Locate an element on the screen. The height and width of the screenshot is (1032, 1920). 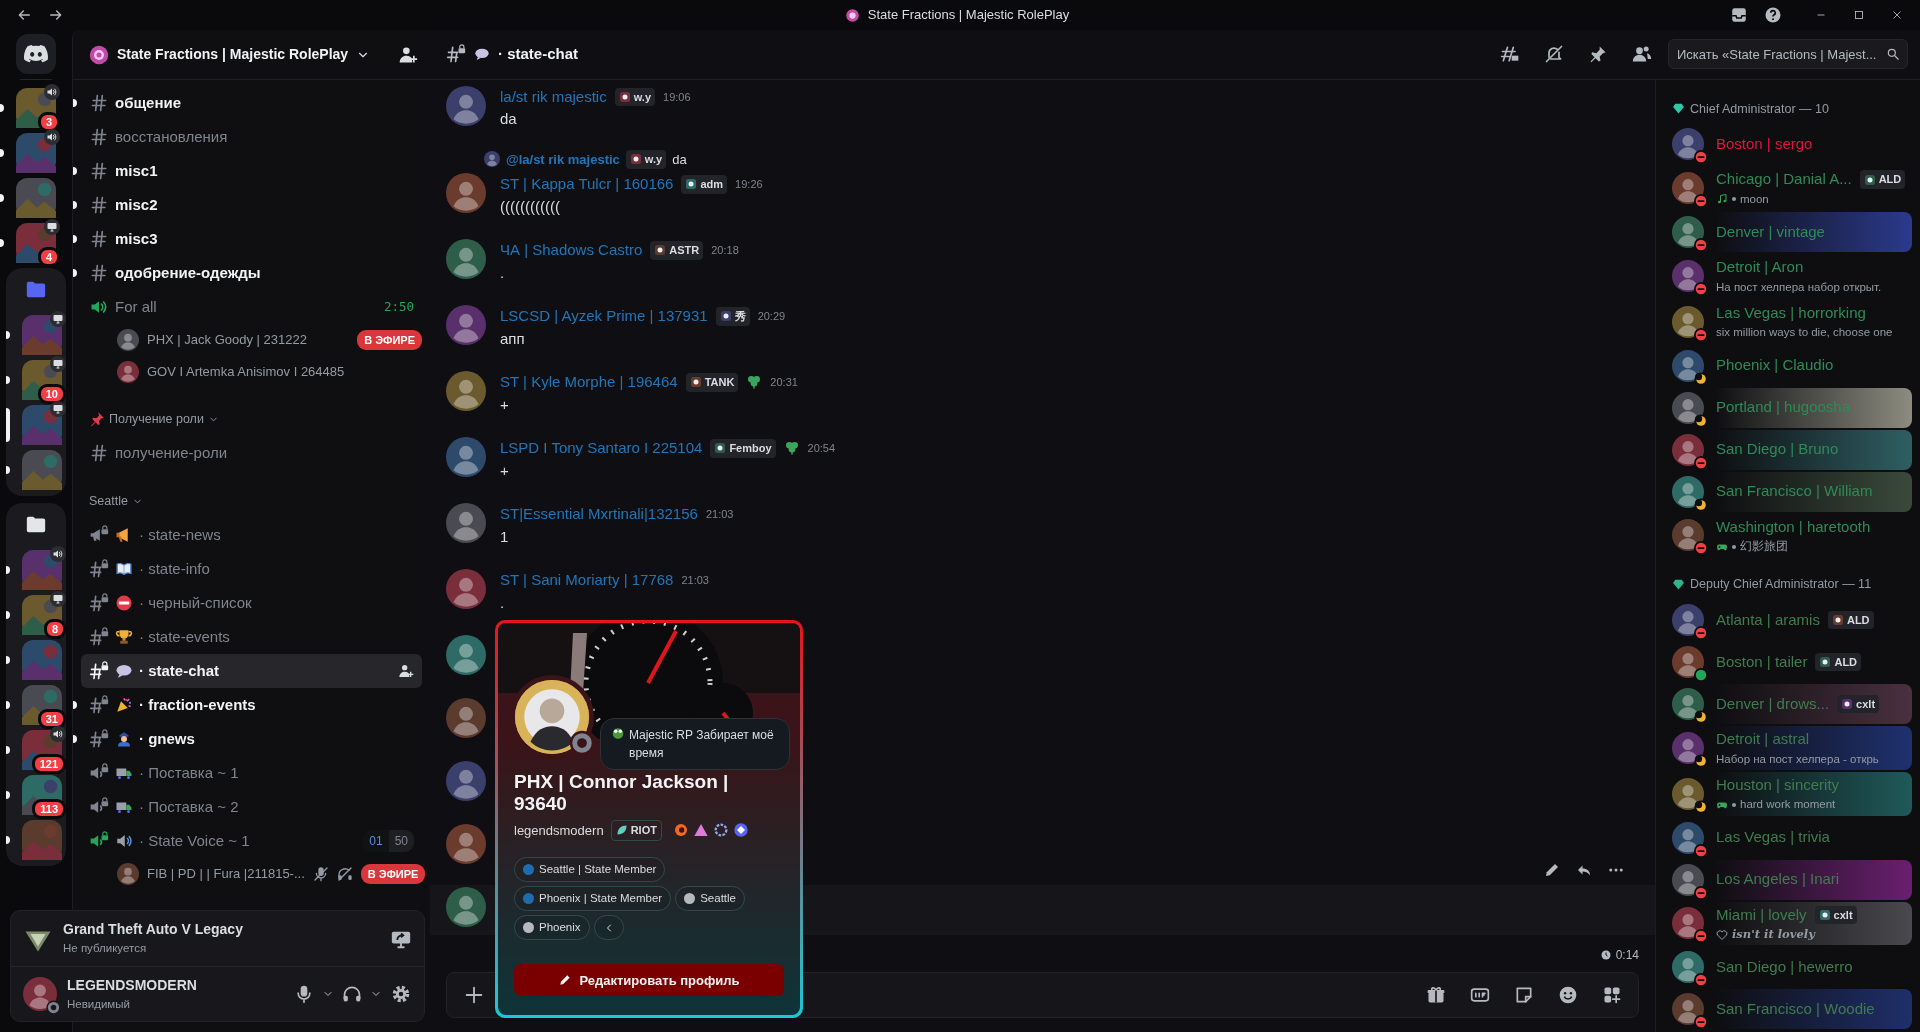
channel-item: · gnews is located at coordinates (251, 739).